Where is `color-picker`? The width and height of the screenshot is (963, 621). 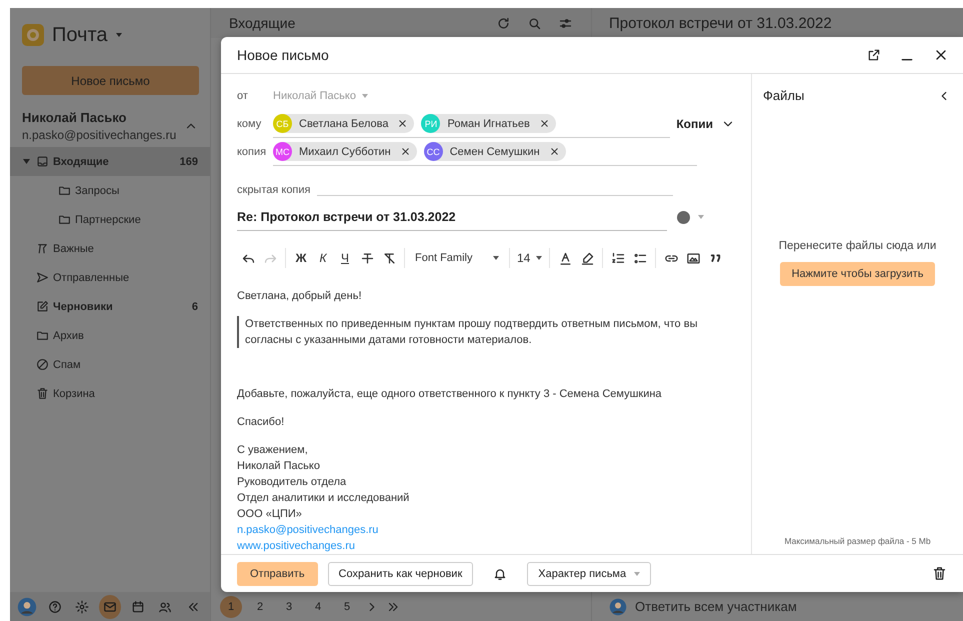
color-picker is located at coordinates (690, 217).